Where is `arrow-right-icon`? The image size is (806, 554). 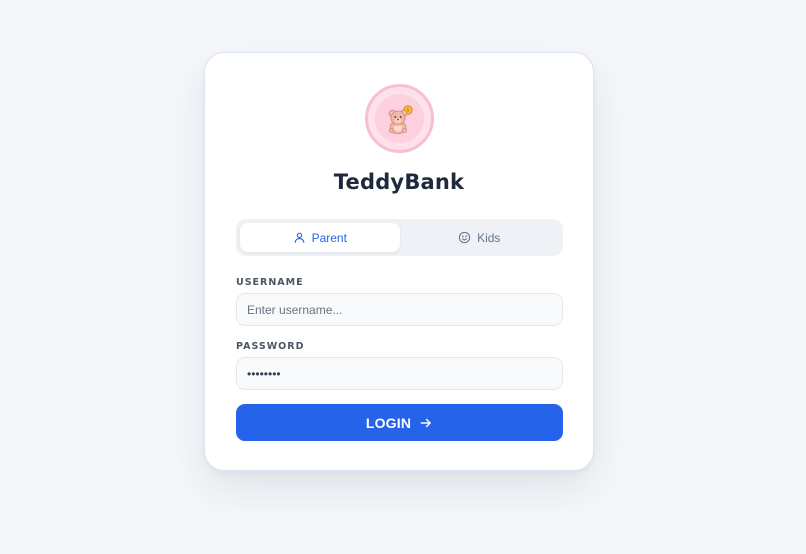
arrow-right-icon is located at coordinates (425, 422).